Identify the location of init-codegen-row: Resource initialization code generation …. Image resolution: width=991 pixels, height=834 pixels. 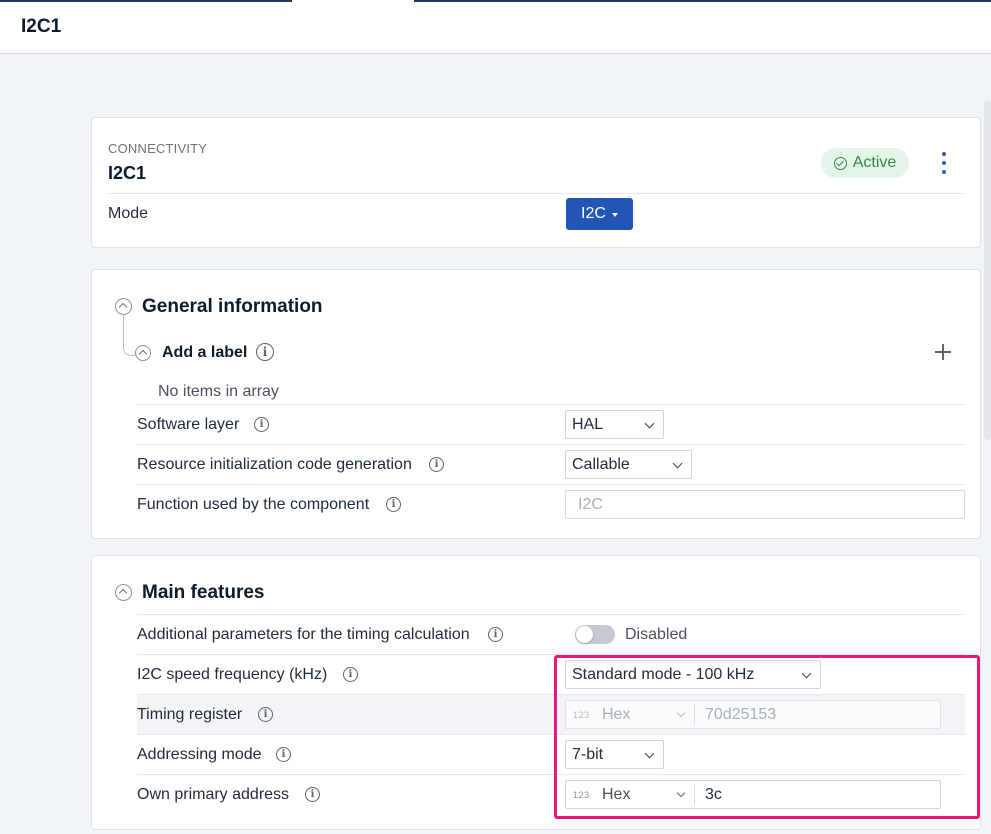
(551, 464).